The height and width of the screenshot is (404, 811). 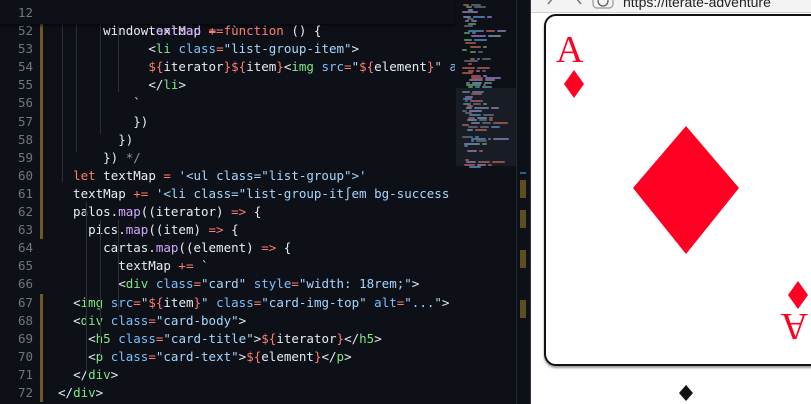 I want to click on code-line: <h5 class="card-title">${iterator}</h5>, so click(x=220, y=339).